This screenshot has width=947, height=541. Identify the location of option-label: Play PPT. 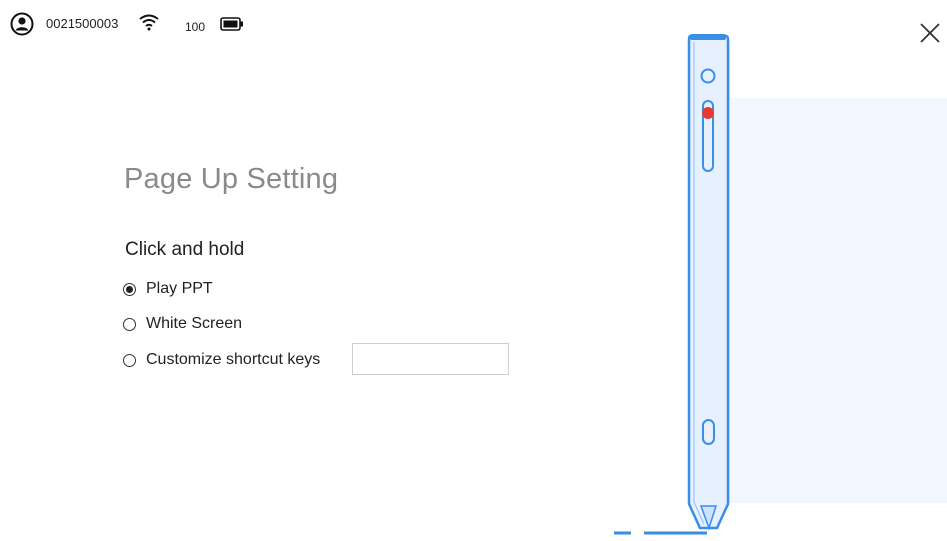
(179, 288).